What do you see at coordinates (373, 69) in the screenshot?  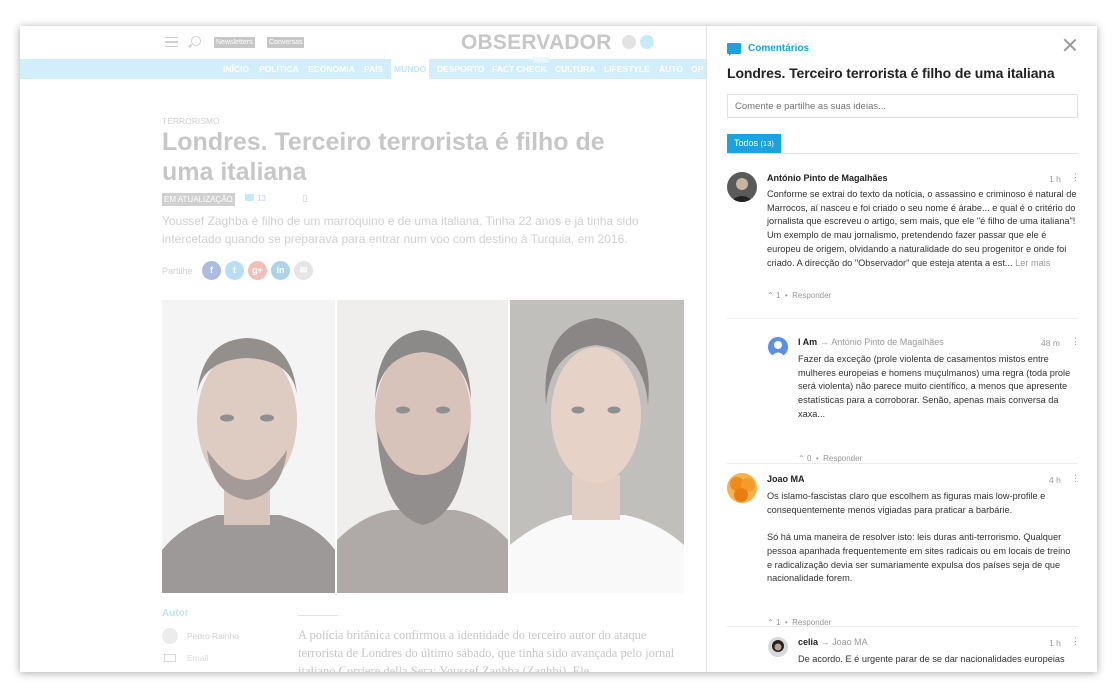 I see `nav-item-pais: PAÍS` at bounding box center [373, 69].